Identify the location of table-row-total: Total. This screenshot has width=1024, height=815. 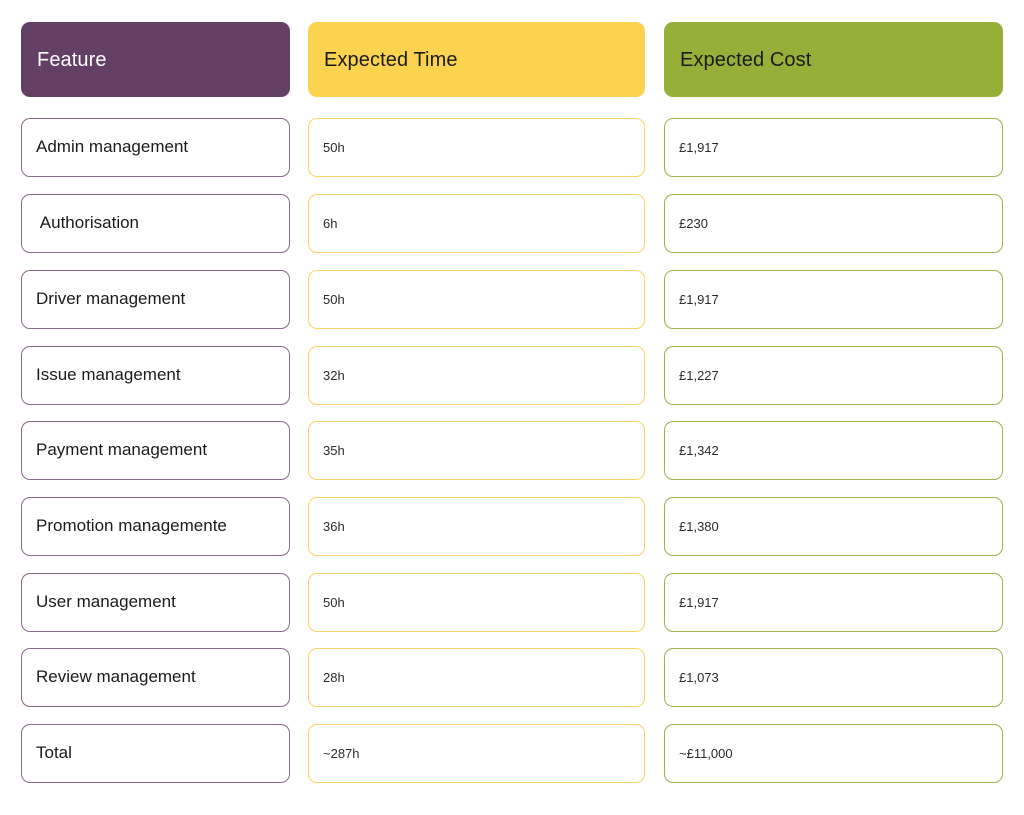
(155, 753).